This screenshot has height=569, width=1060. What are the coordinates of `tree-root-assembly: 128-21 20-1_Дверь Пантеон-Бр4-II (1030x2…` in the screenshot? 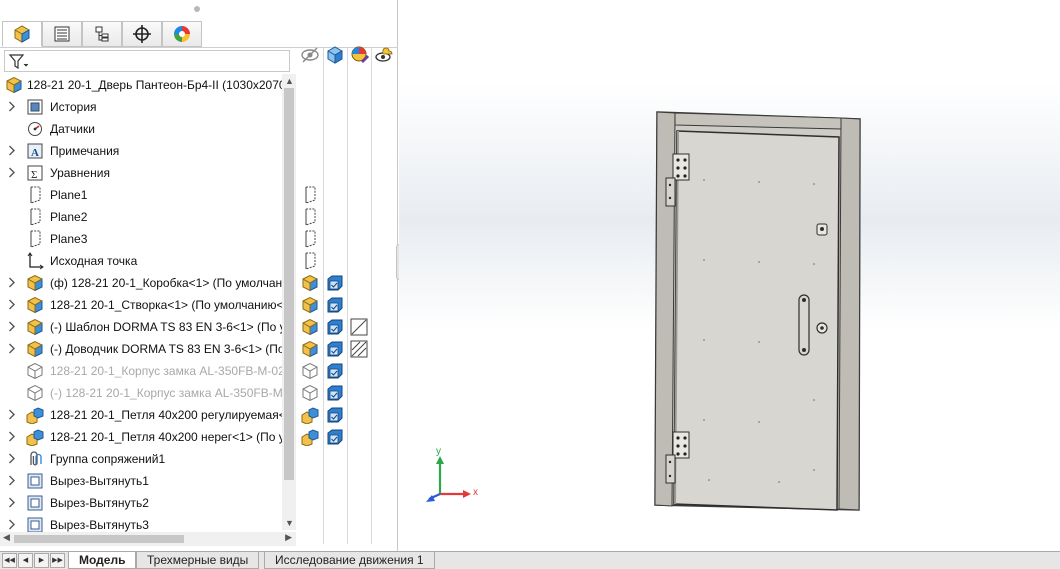 It's located at (148, 85).